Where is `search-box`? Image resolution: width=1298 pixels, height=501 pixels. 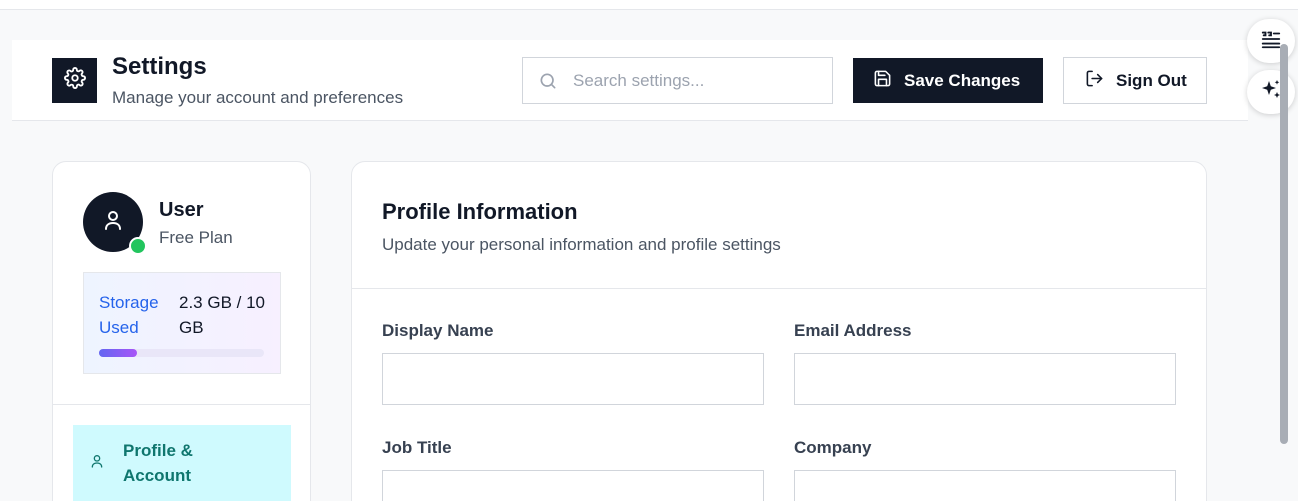
search-box is located at coordinates (677, 80).